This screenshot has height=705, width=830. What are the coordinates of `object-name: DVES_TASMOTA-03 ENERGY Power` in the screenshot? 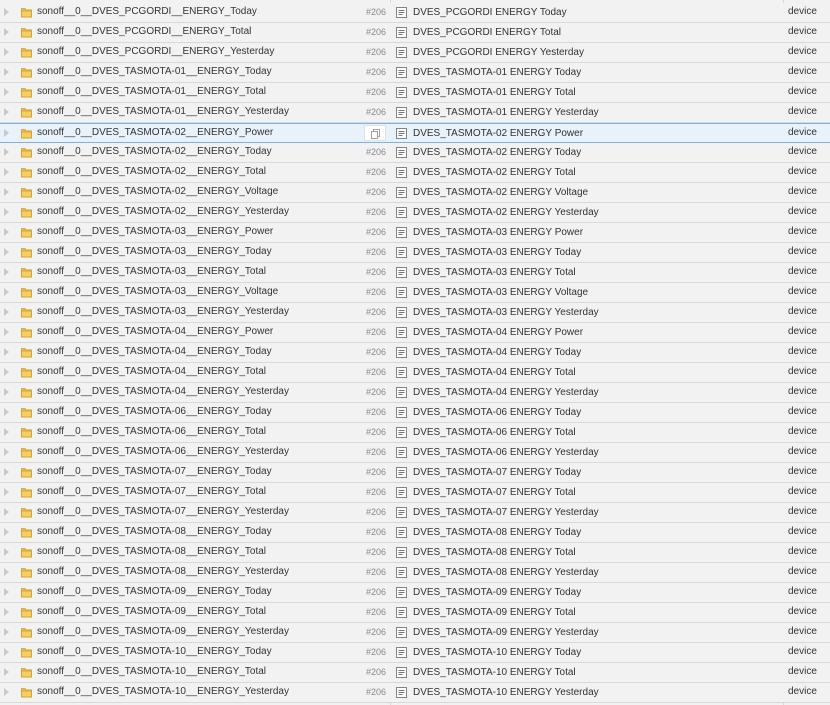 It's located at (498, 232).